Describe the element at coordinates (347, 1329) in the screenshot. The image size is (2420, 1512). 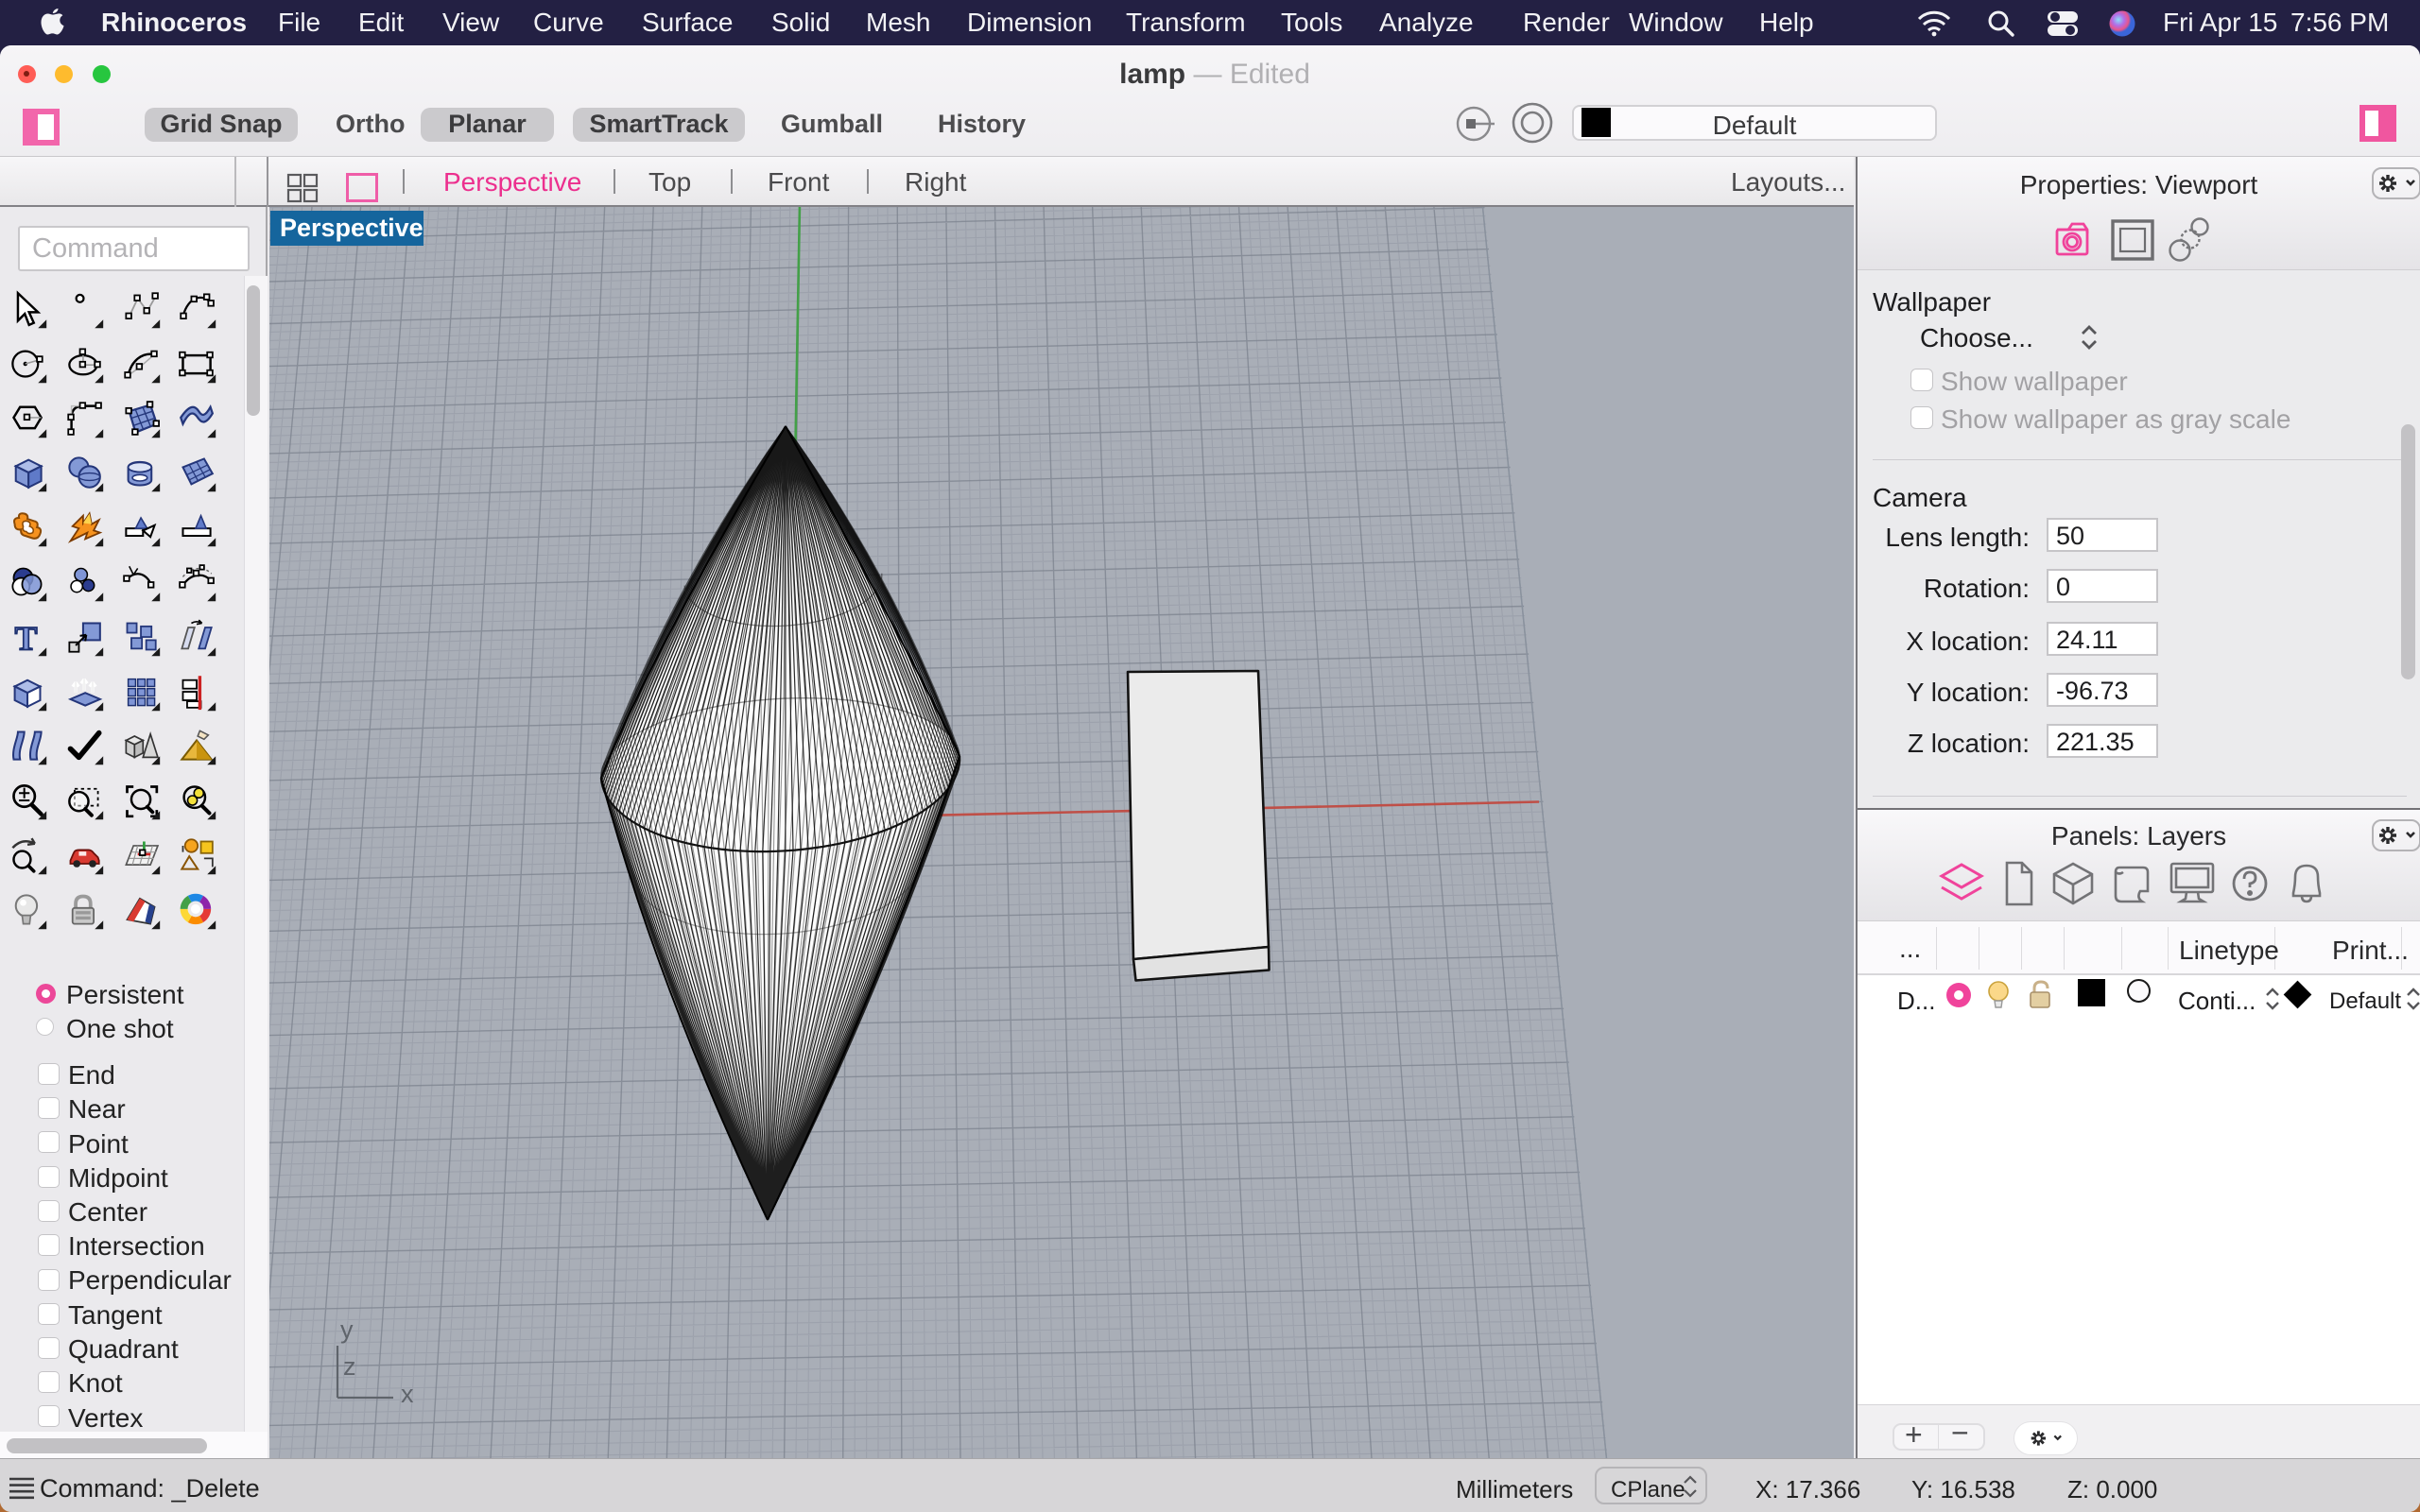
I see `svg-text: y` at that location.